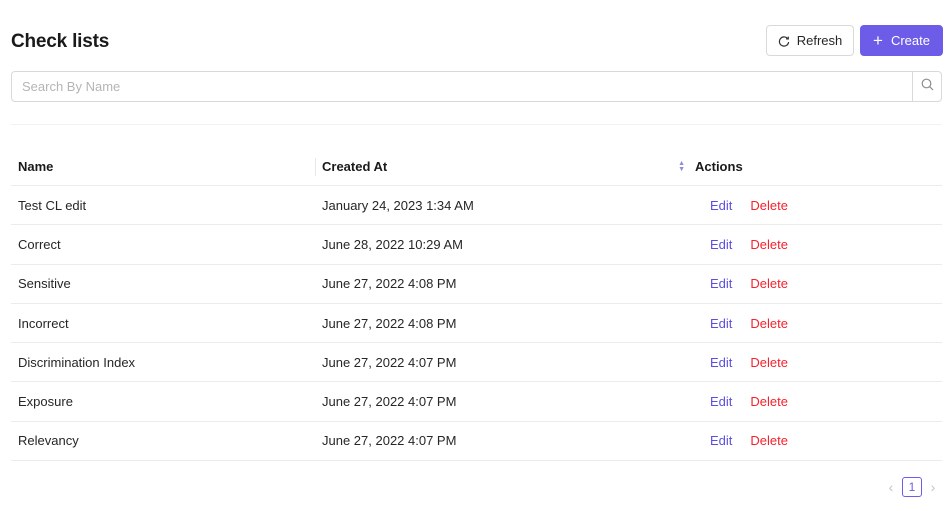 This screenshot has height=511, width=952. I want to click on row-name: Incorrect, so click(43, 323).